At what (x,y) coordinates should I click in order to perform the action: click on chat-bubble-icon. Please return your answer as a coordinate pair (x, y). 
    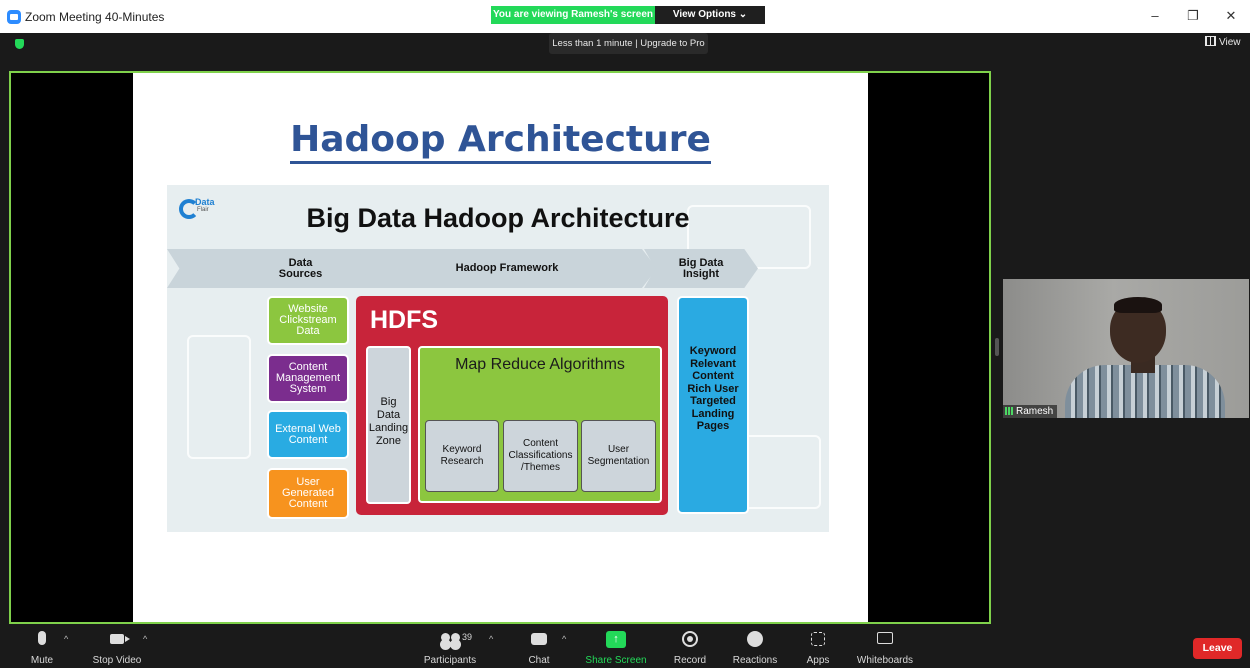
    Looking at the image, I should click on (539, 639).